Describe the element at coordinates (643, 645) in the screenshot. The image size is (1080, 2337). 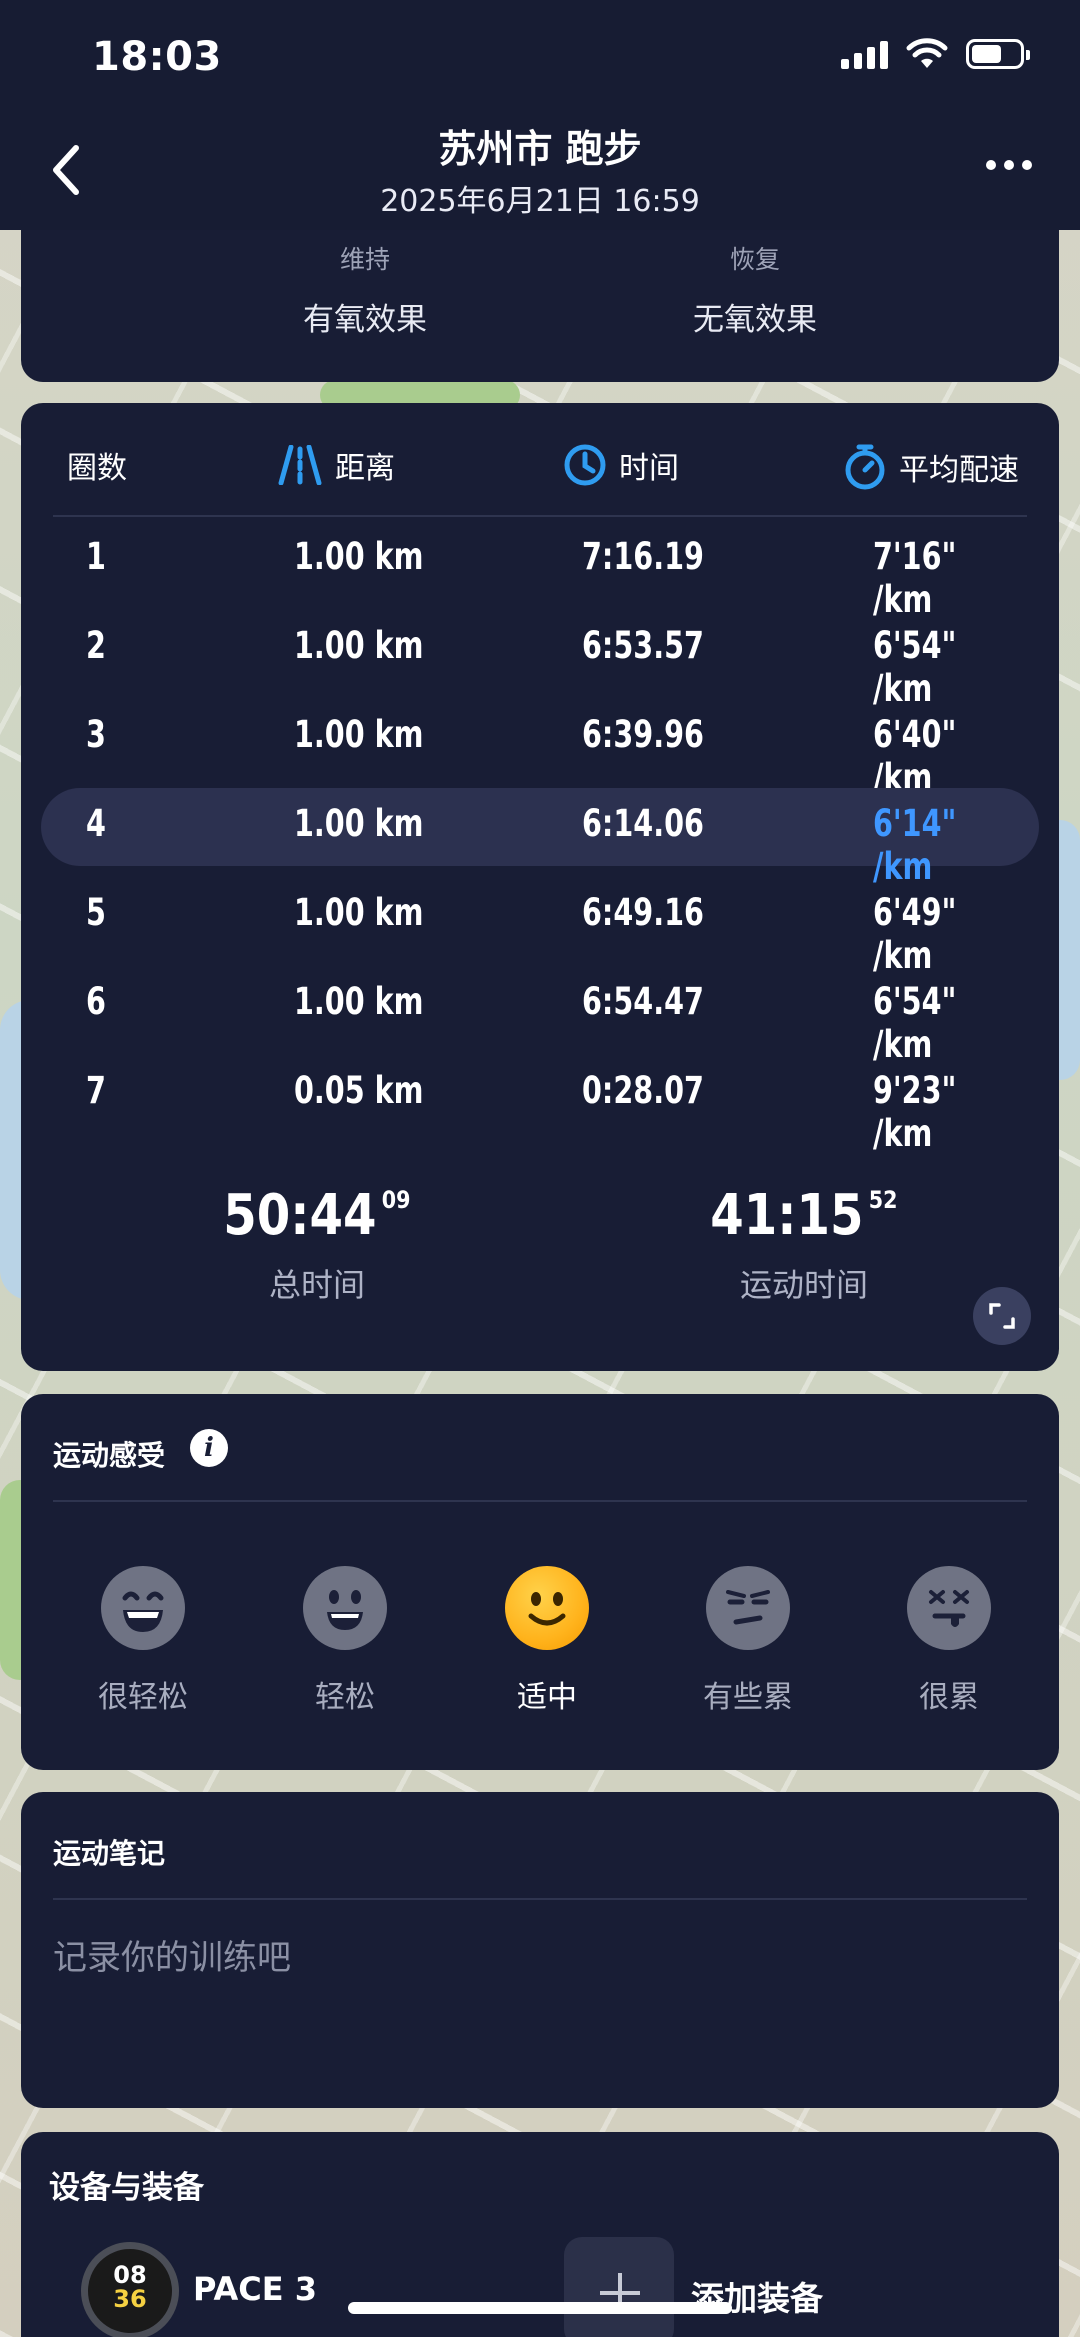
I see `lap-time: 6:53.57` at that location.